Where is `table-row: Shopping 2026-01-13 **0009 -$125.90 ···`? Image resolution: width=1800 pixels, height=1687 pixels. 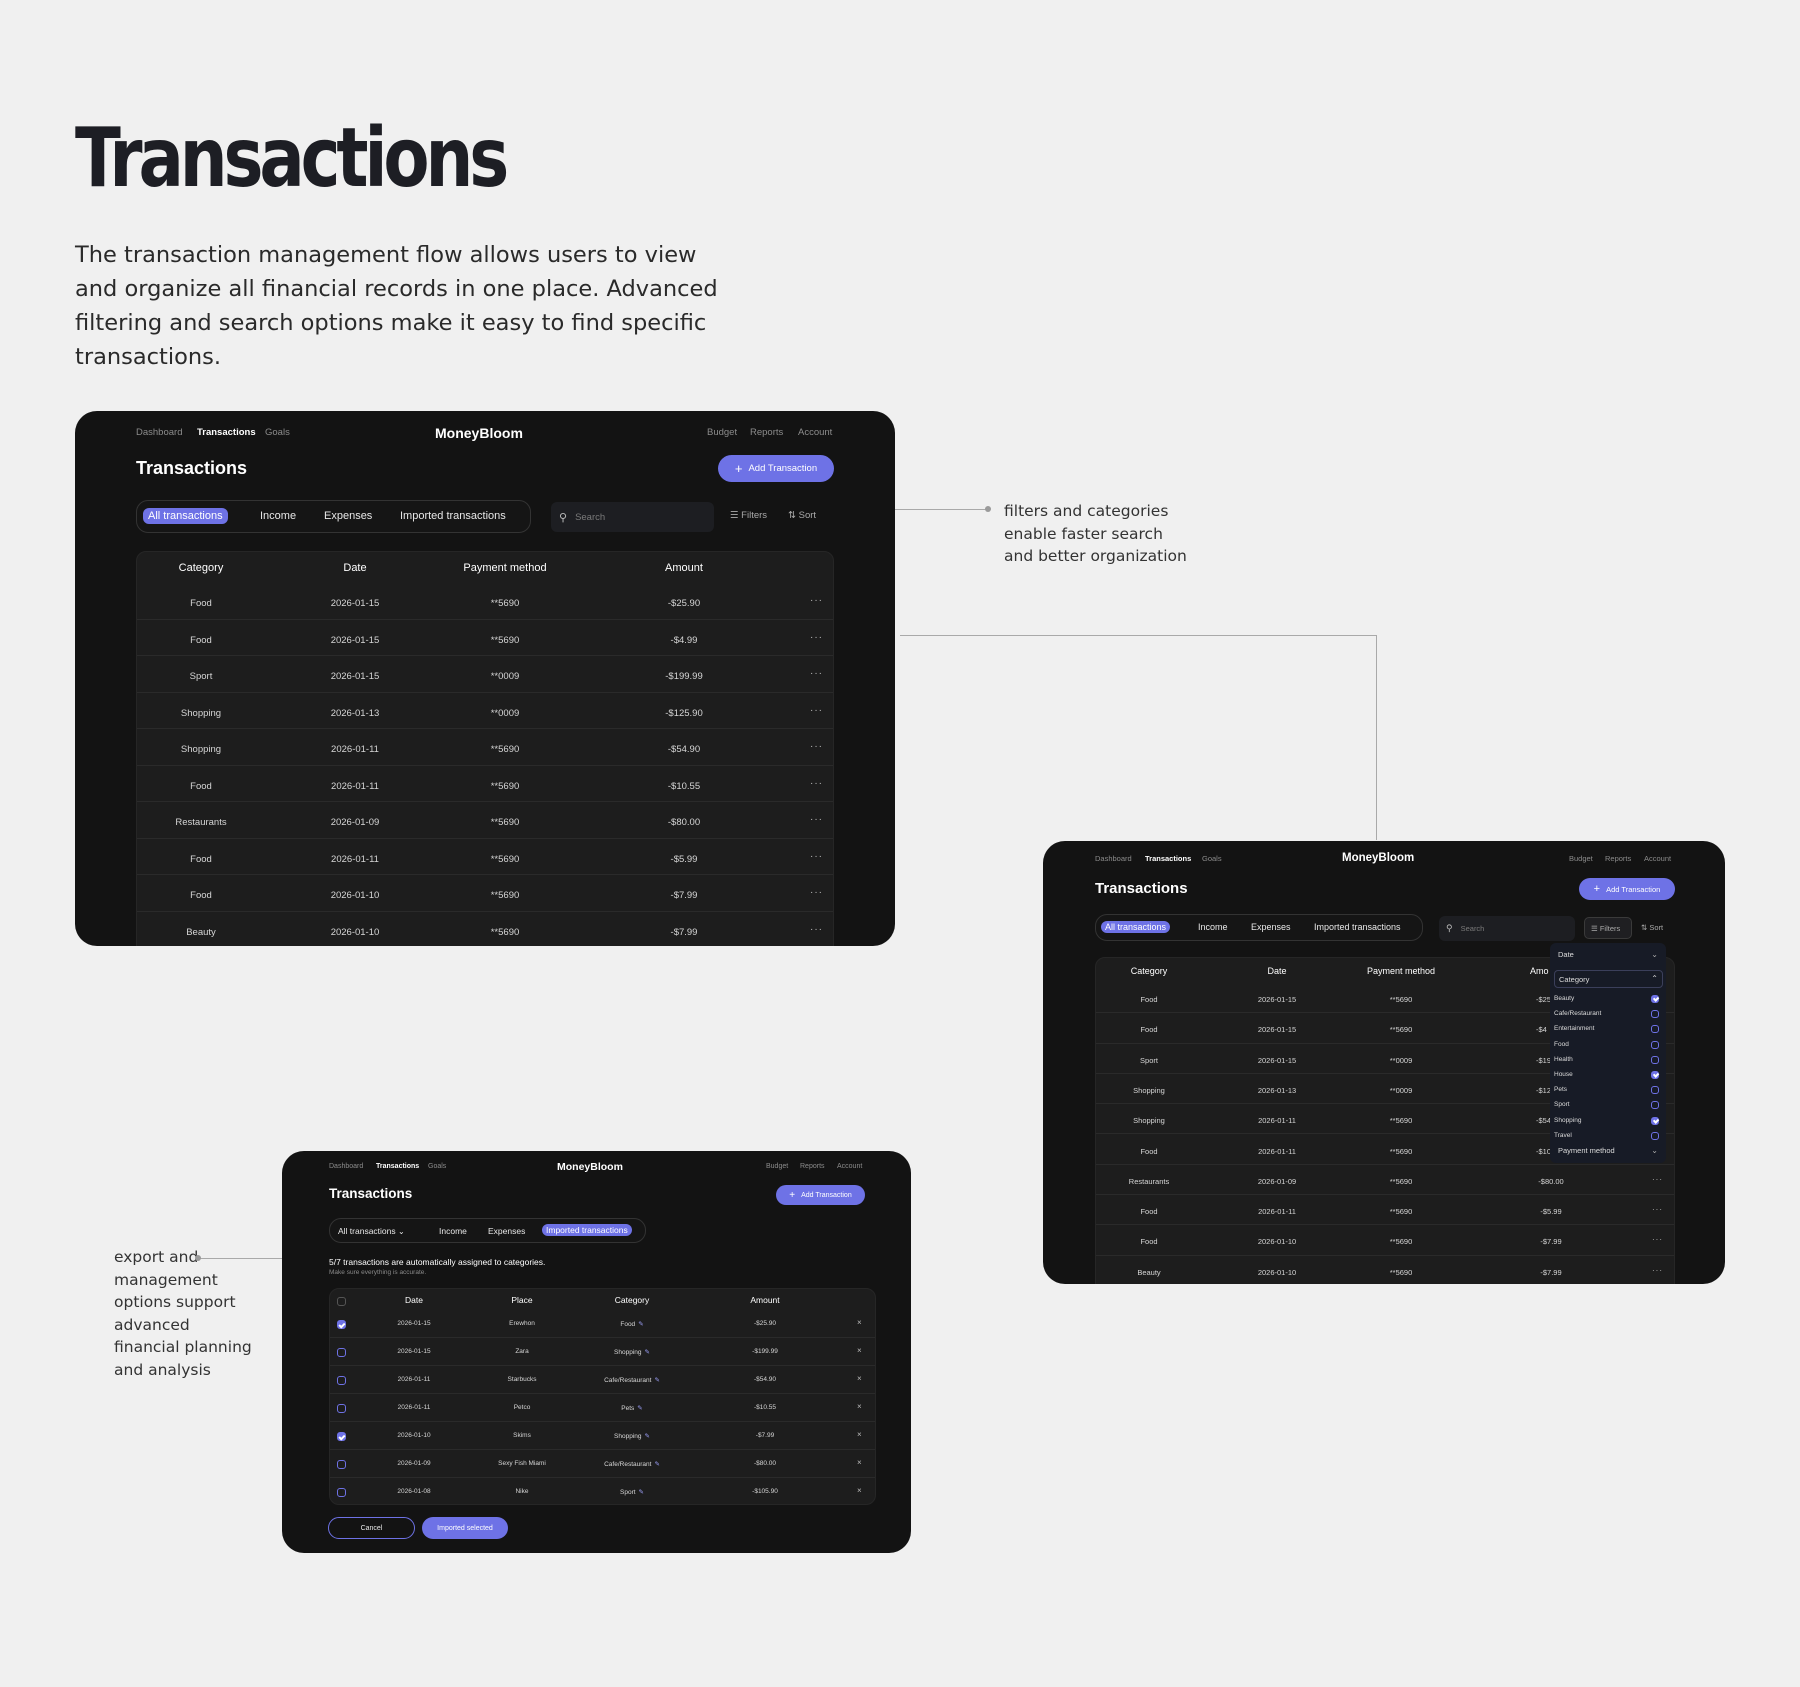
table-row: Shopping 2026-01-13 **0009 -$125.90 ··· is located at coordinates (485, 711).